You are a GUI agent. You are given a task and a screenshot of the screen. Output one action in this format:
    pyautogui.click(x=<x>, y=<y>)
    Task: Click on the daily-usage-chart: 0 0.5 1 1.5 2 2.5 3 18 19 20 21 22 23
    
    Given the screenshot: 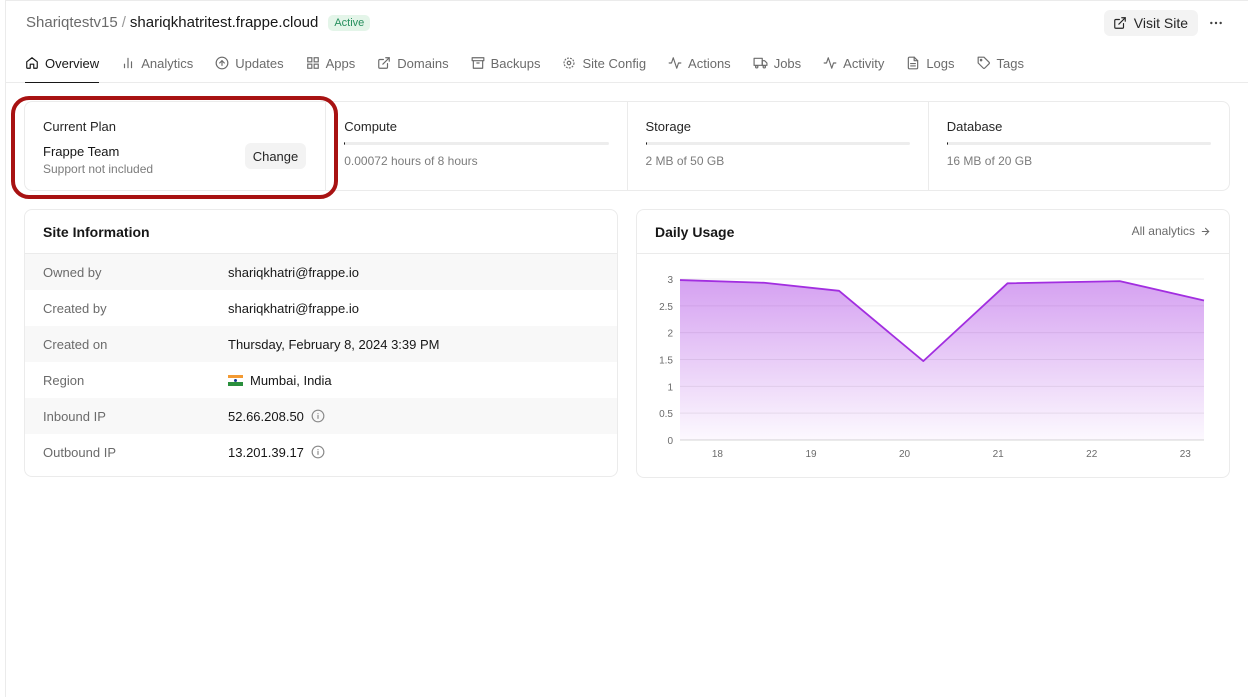 What is the action you would take?
    pyautogui.click(x=932, y=367)
    